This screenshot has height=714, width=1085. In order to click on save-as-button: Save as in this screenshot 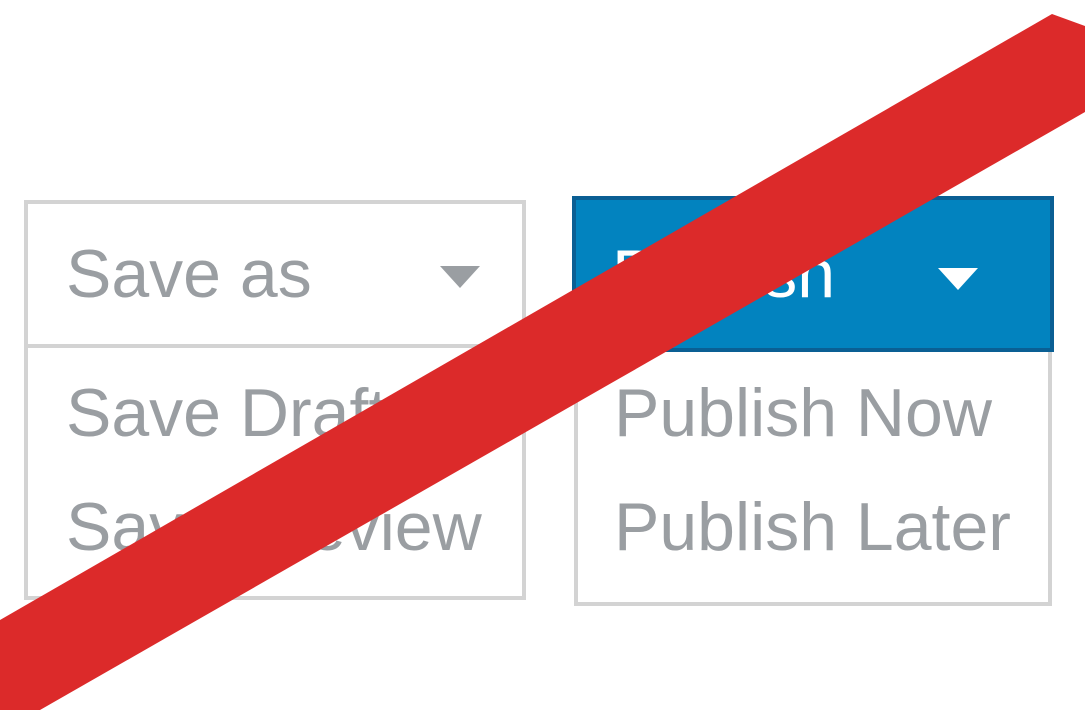, I will do `click(275, 274)`.